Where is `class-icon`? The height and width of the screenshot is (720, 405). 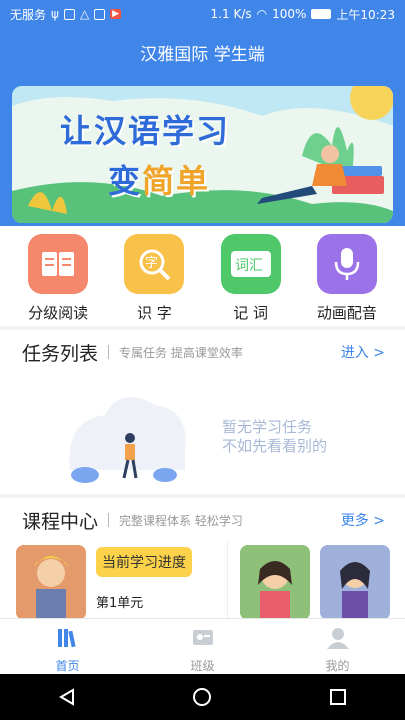 class-icon is located at coordinates (202, 637).